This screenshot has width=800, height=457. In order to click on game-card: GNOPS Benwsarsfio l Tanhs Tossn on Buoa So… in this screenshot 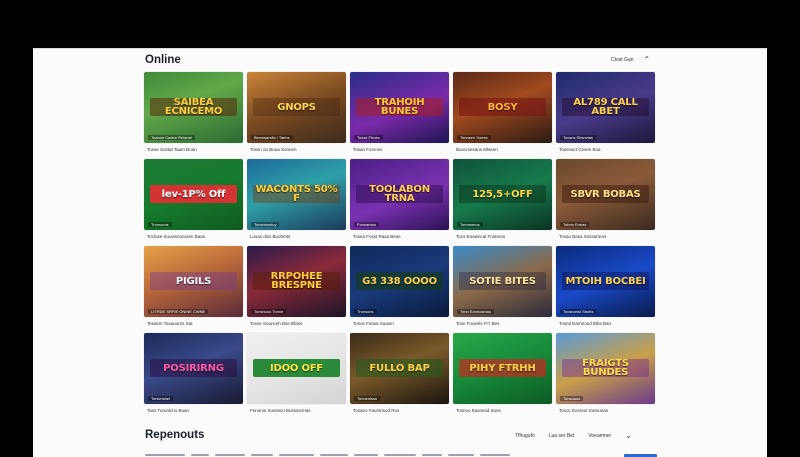, I will do `click(296, 115)`.